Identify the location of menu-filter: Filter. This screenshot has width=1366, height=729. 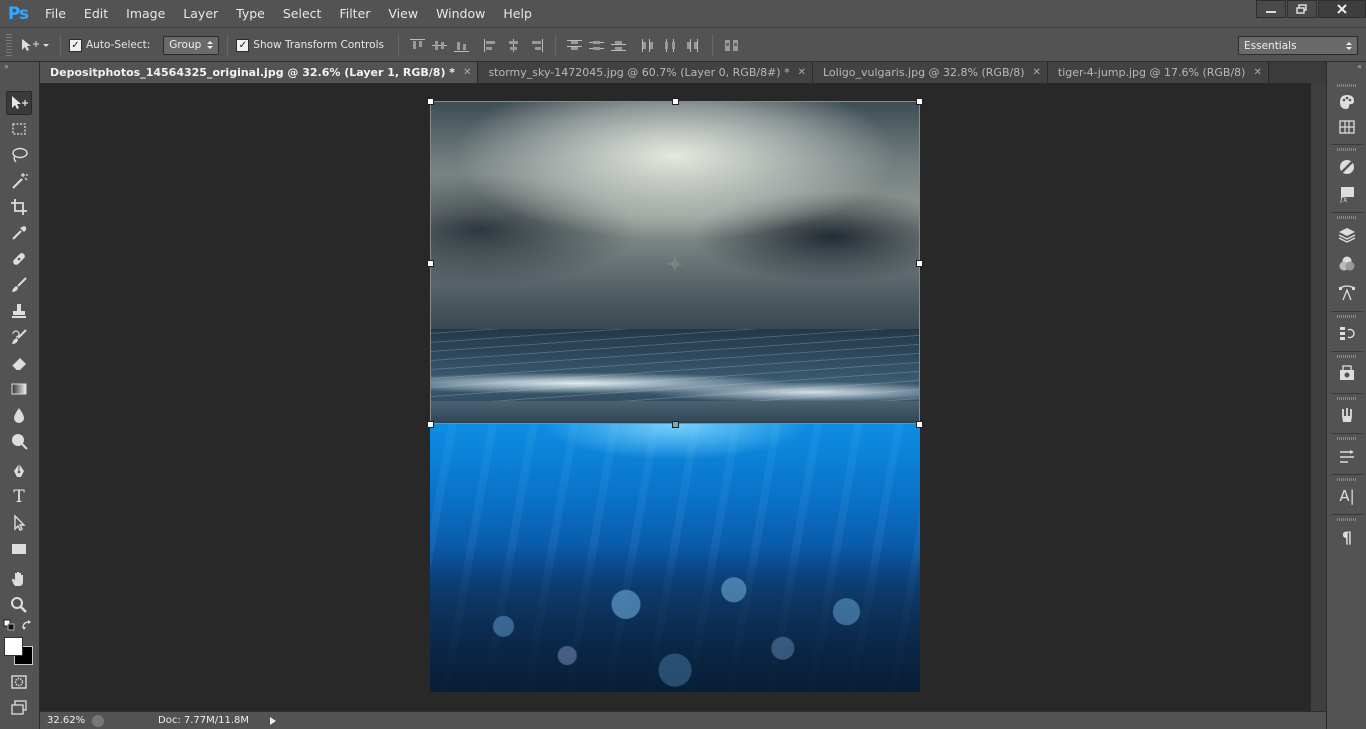
(354, 14).